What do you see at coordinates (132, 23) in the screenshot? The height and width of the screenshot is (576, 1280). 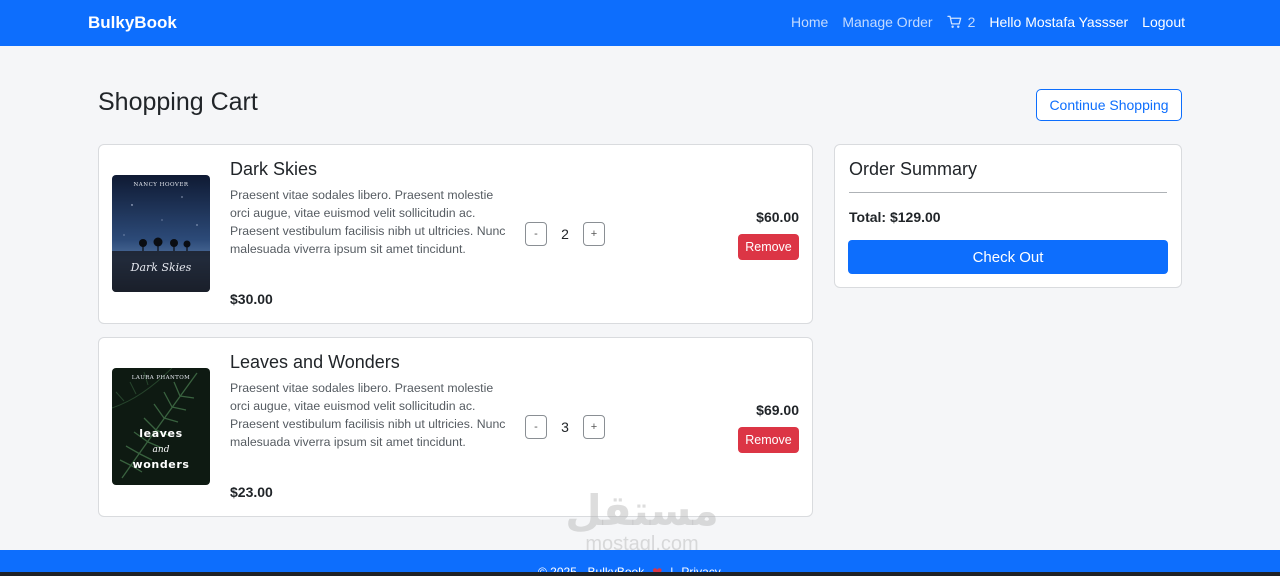 I see `brand-logo: BulkyBook` at bounding box center [132, 23].